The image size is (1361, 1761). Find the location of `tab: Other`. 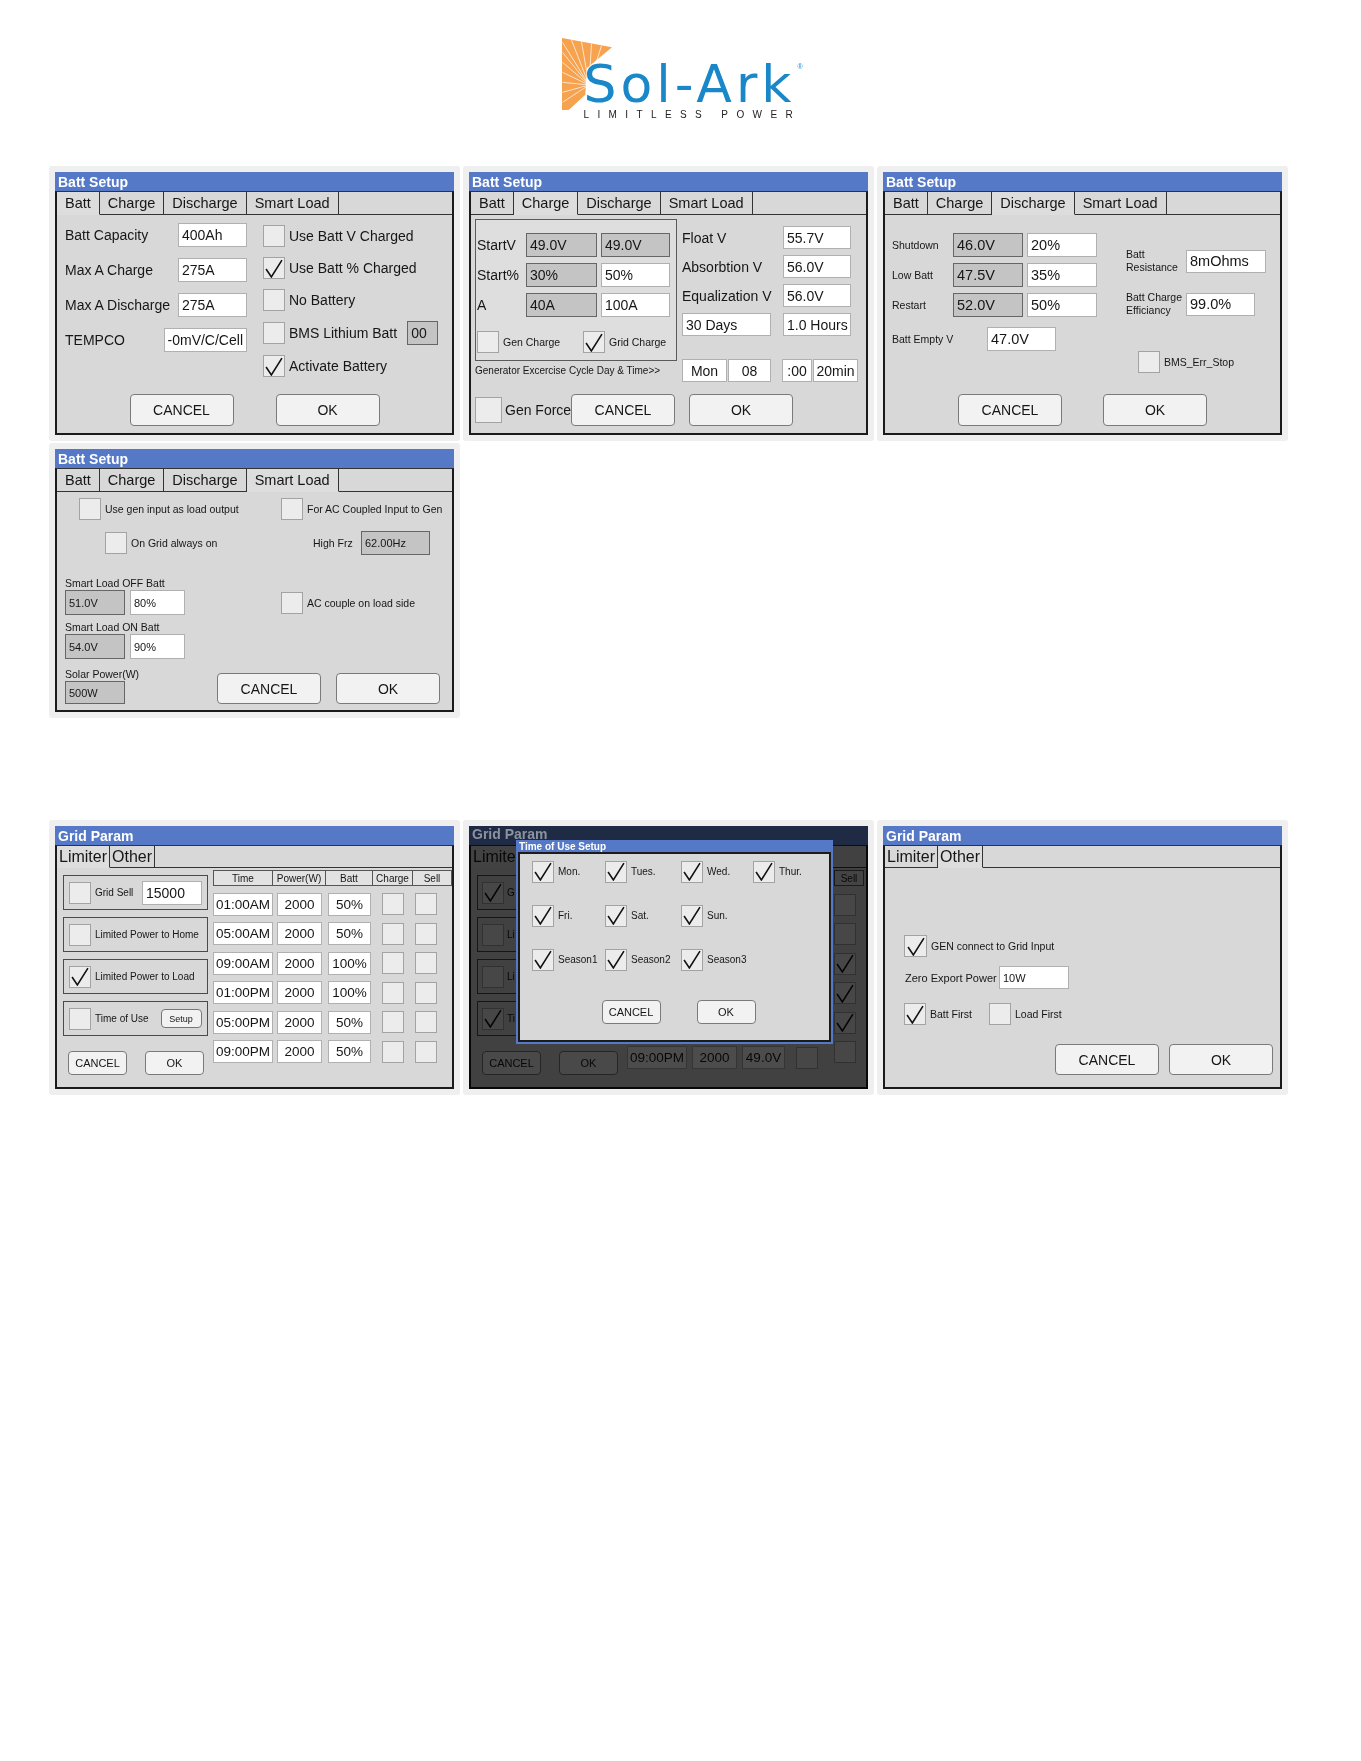

tab: Other is located at coordinates (961, 857).